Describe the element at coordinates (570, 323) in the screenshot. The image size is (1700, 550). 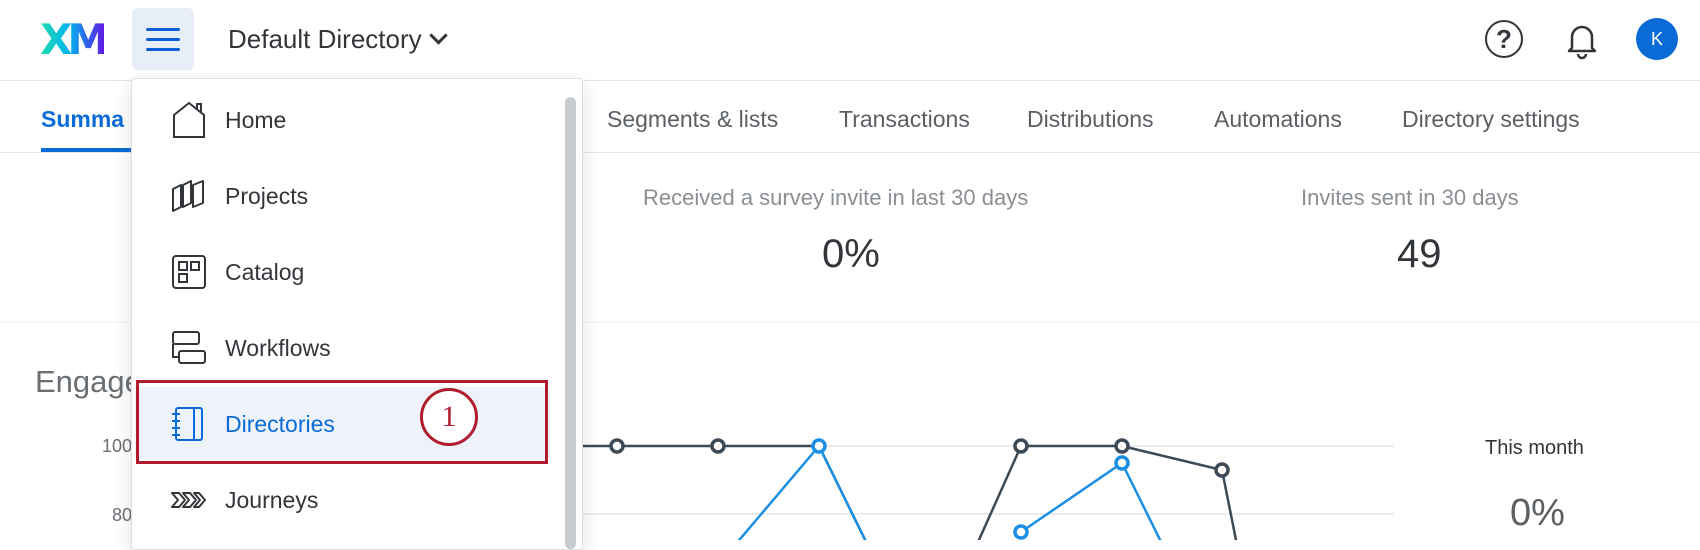
I see `menu-scrollbar-thumb` at that location.